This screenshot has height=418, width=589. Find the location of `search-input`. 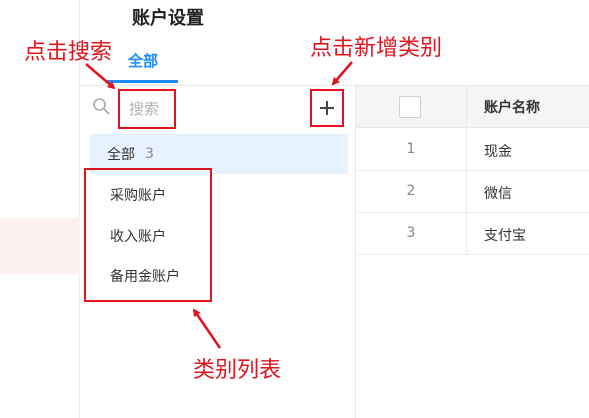

search-input is located at coordinates (147, 109).